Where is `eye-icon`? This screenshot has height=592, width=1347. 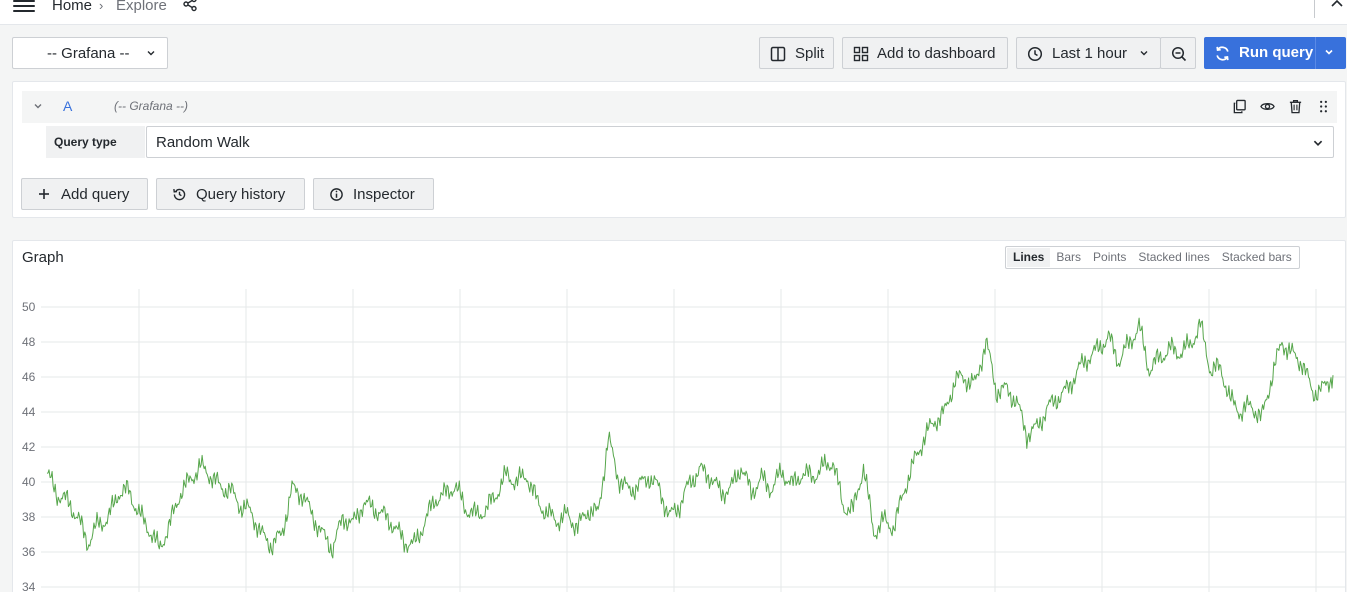 eye-icon is located at coordinates (1267, 106).